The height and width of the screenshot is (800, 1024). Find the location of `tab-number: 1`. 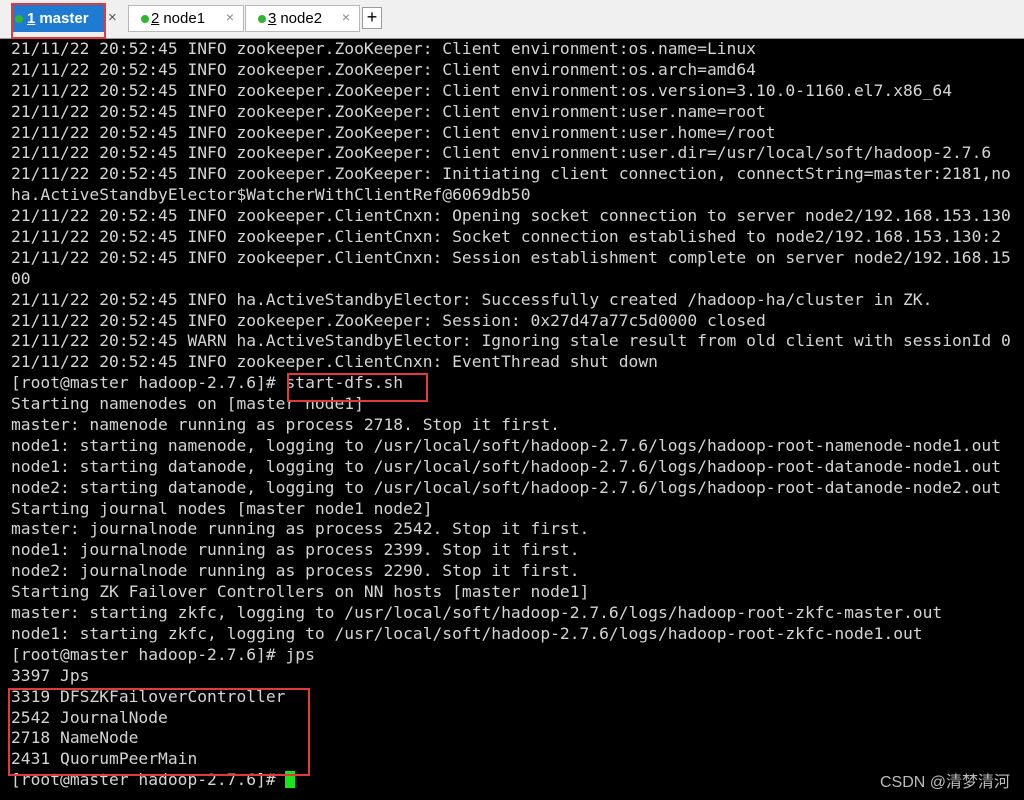

tab-number: 1 is located at coordinates (31, 18).